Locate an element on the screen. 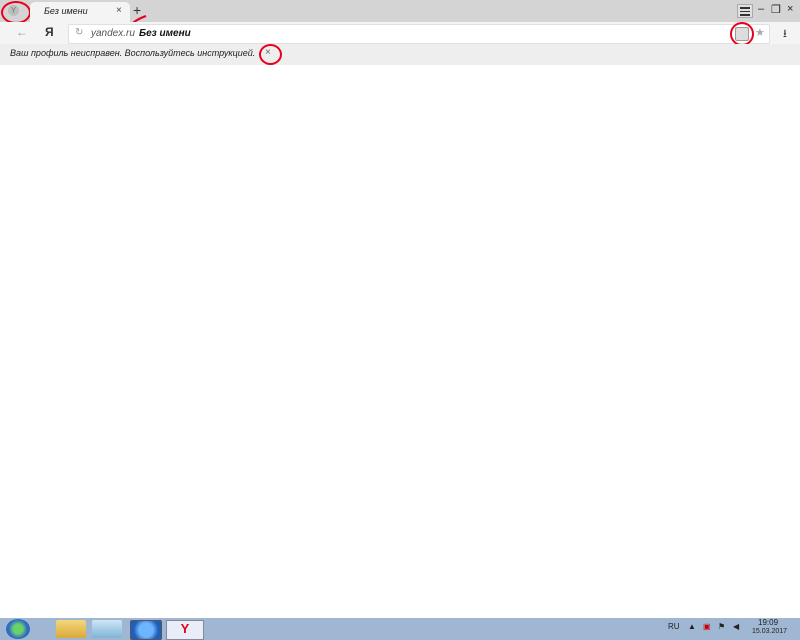 This screenshot has width=800, height=640. title-bar: Y Без имени × + – ❐ × is located at coordinates (400, 15).